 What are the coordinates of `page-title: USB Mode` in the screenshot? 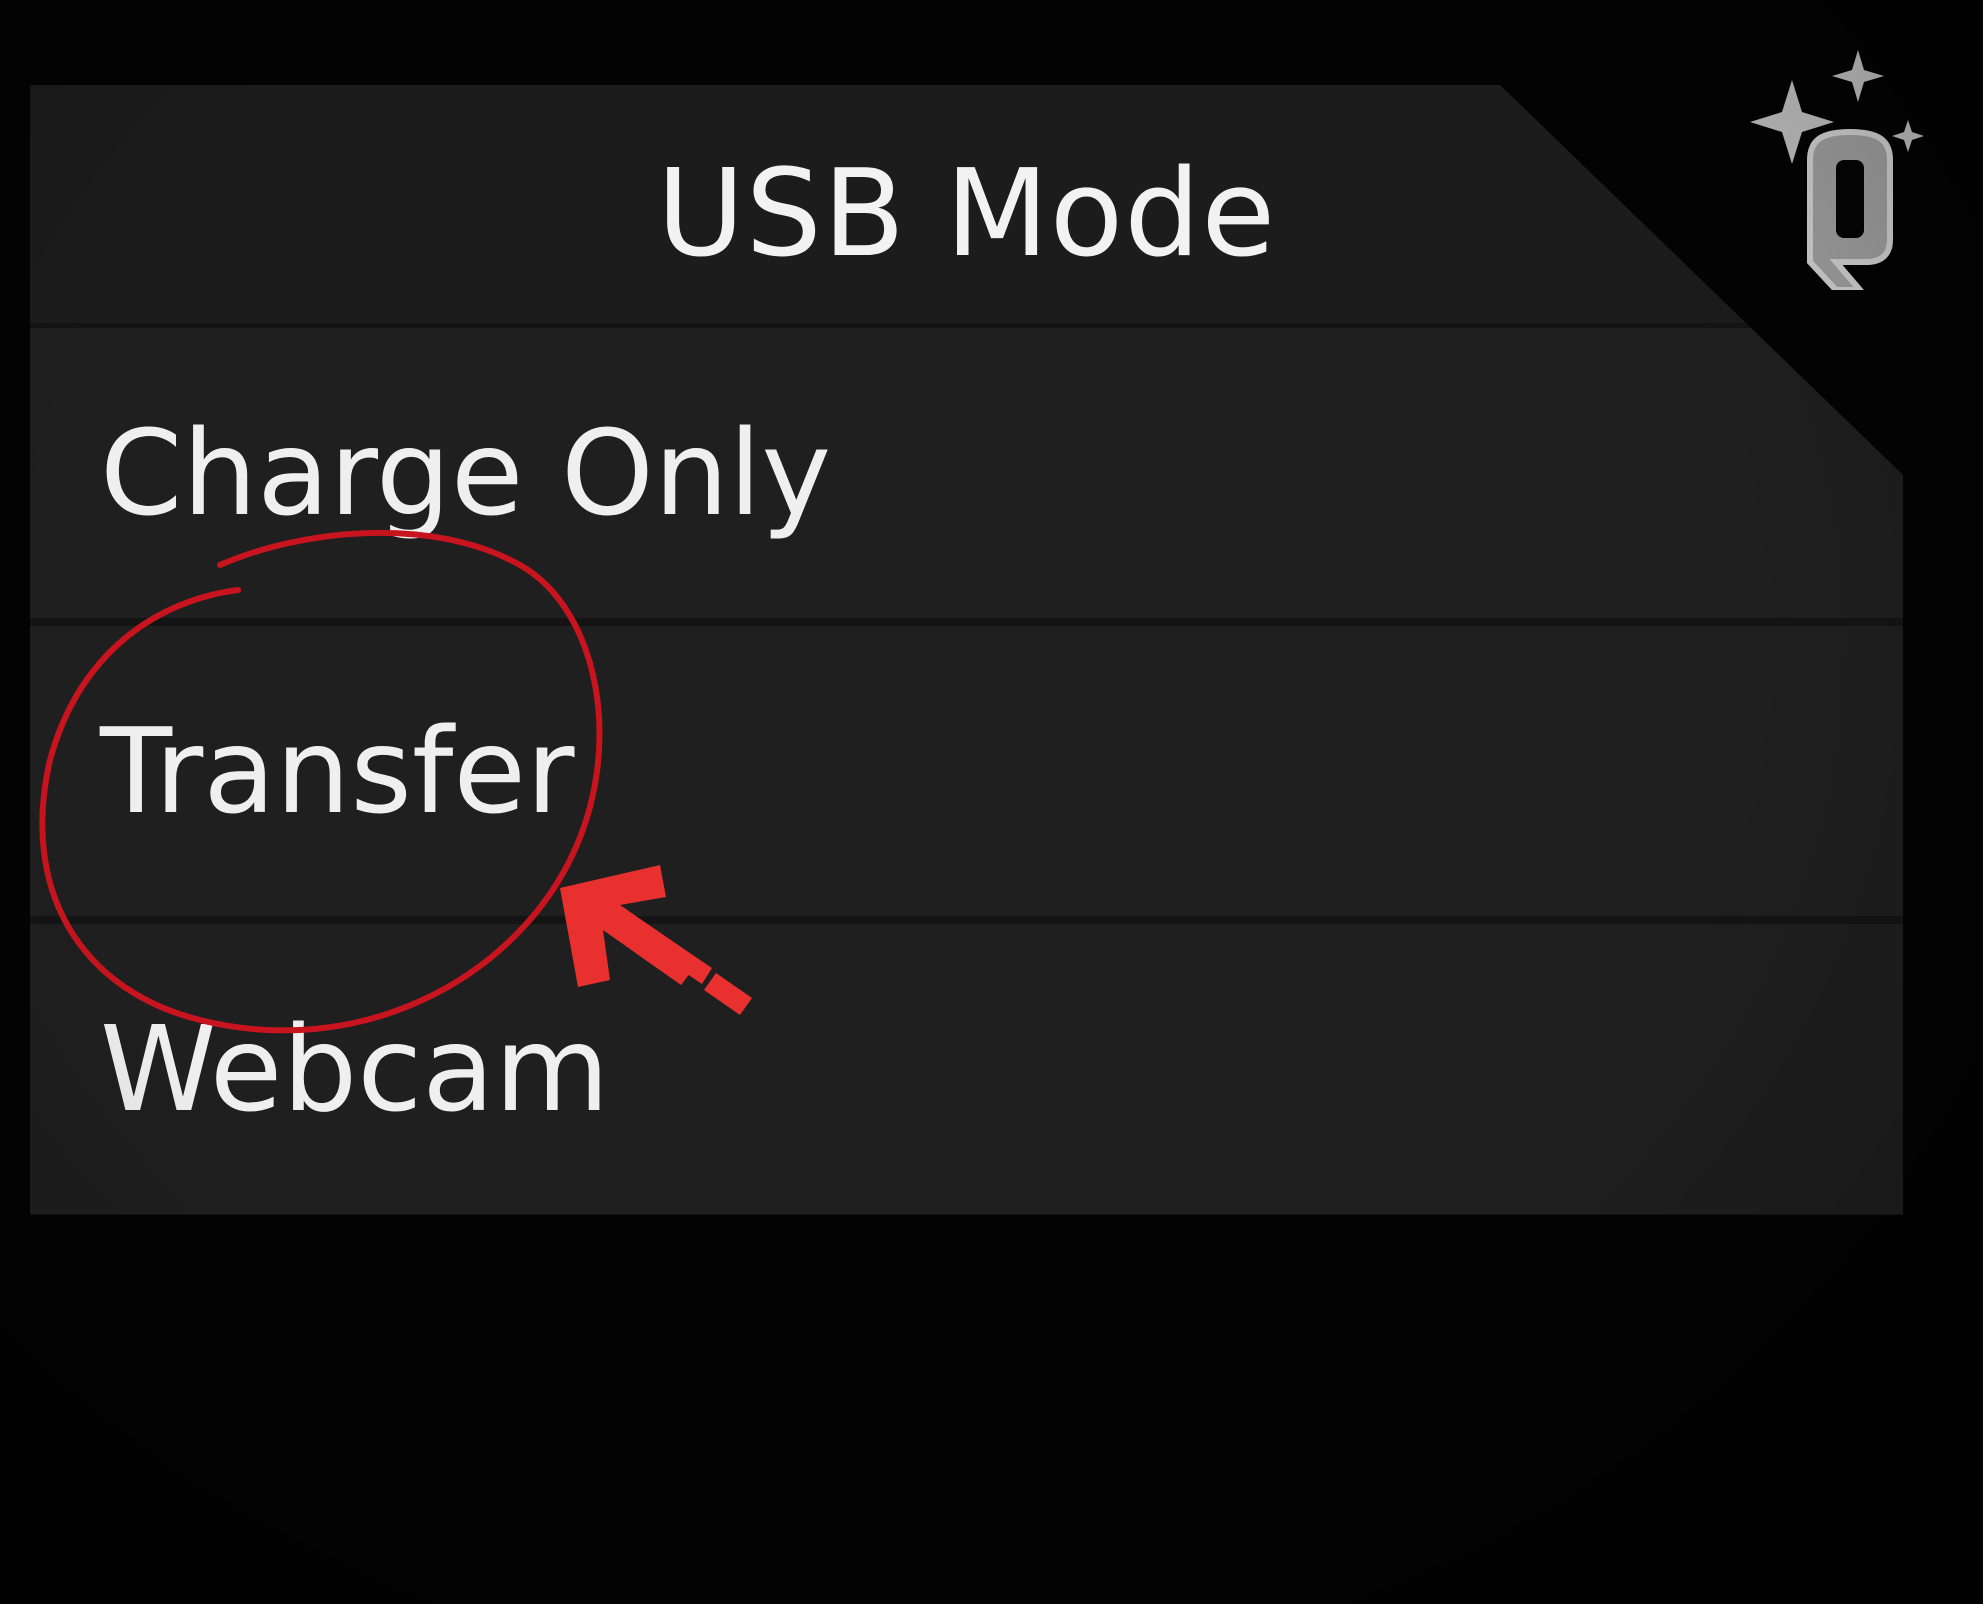 It's located at (966, 214).